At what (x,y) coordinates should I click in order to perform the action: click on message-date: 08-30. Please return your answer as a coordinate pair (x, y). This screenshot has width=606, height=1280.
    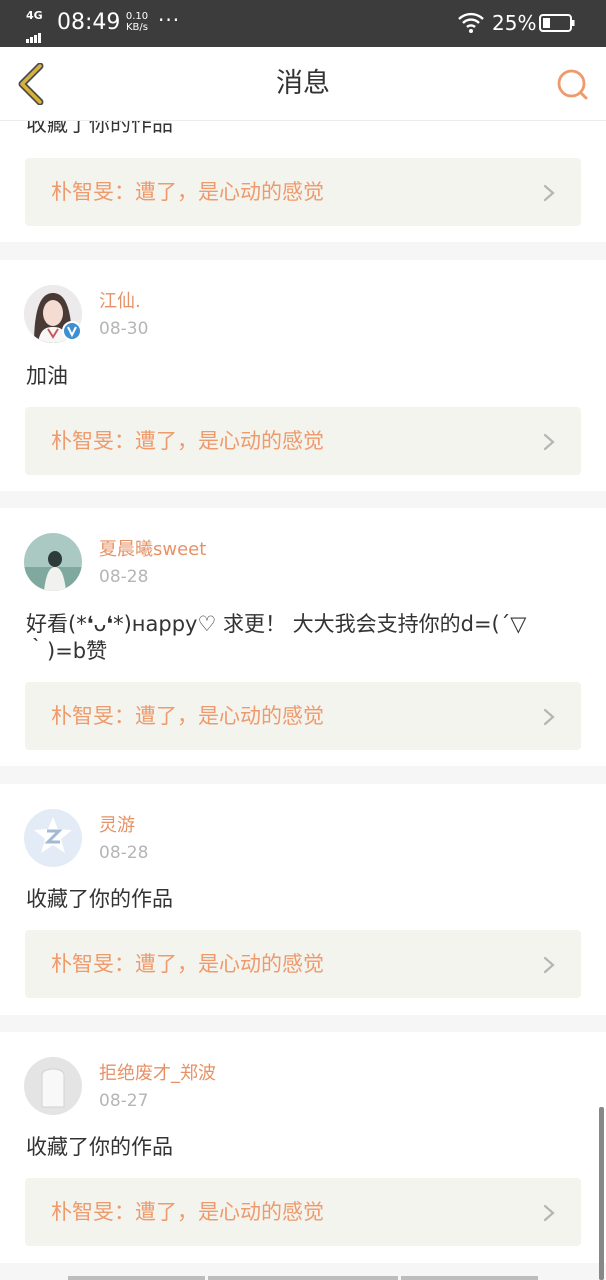
    Looking at the image, I should click on (124, 329).